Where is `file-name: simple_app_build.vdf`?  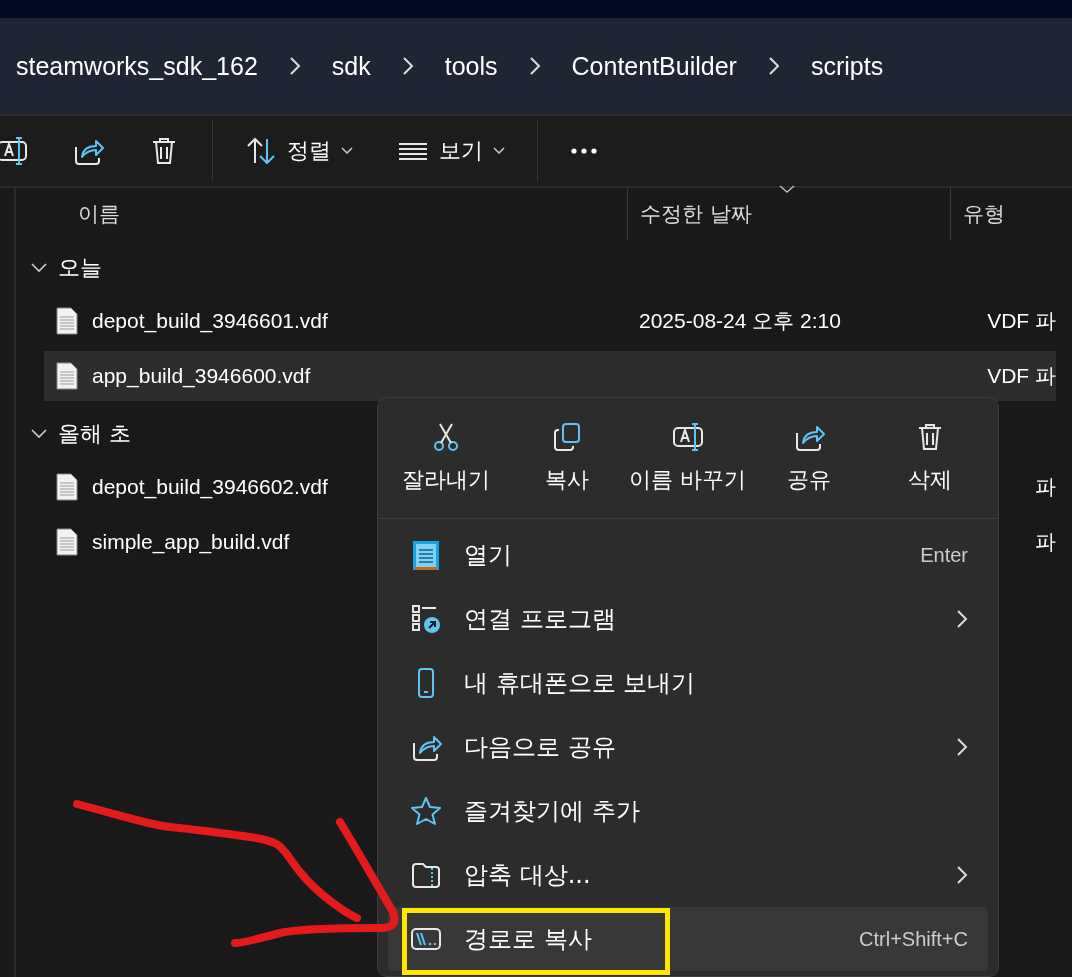
file-name: simple_app_build.vdf is located at coordinates (191, 541).